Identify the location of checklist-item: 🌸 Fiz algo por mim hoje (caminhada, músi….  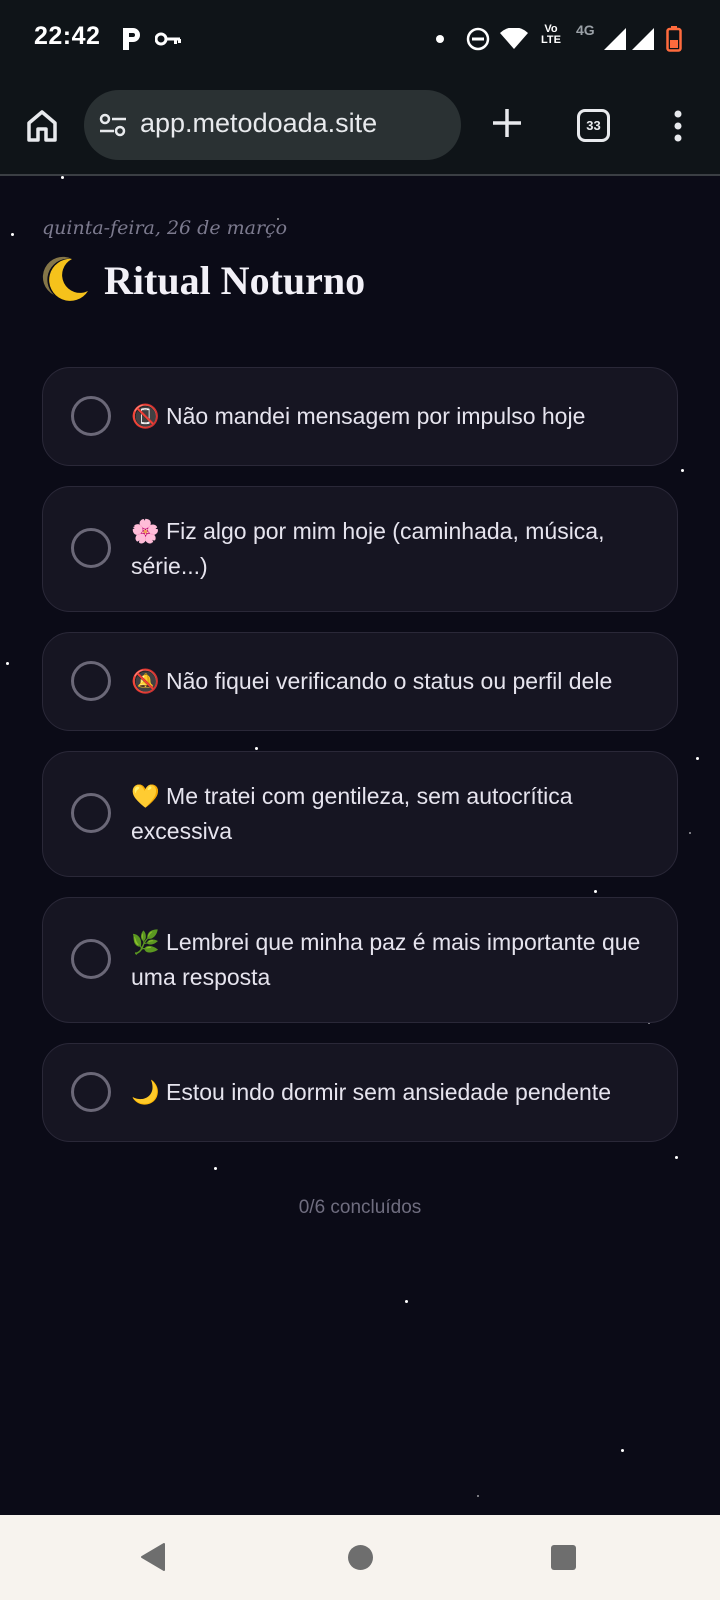
(360, 549).